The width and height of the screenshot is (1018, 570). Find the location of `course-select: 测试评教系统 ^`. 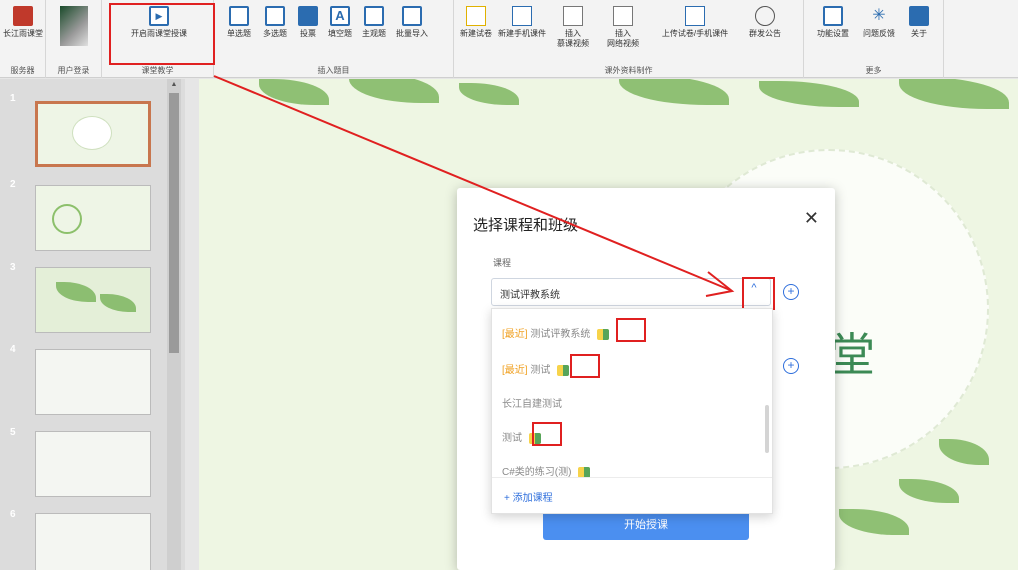

course-select: 测试评教系统 ^ is located at coordinates (631, 292).